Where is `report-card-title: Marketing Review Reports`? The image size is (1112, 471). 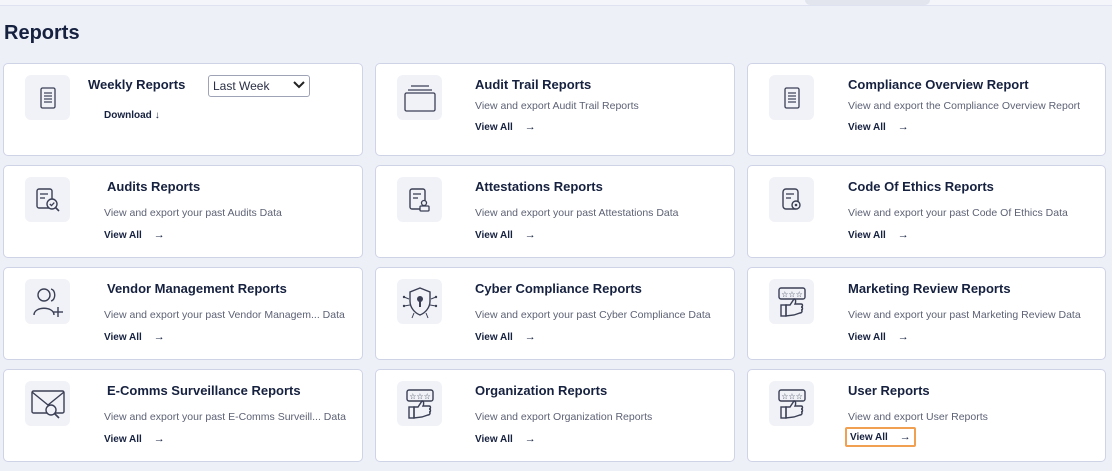
report-card-title: Marketing Review Reports is located at coordinates (929, 288).